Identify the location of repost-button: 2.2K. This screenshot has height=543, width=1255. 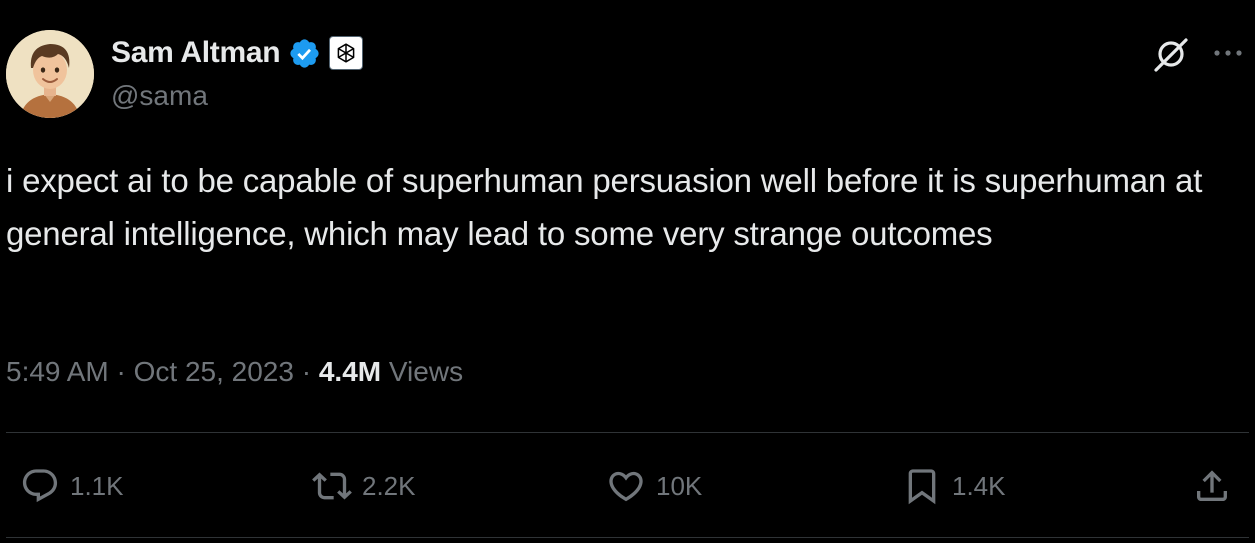
(364, 486).